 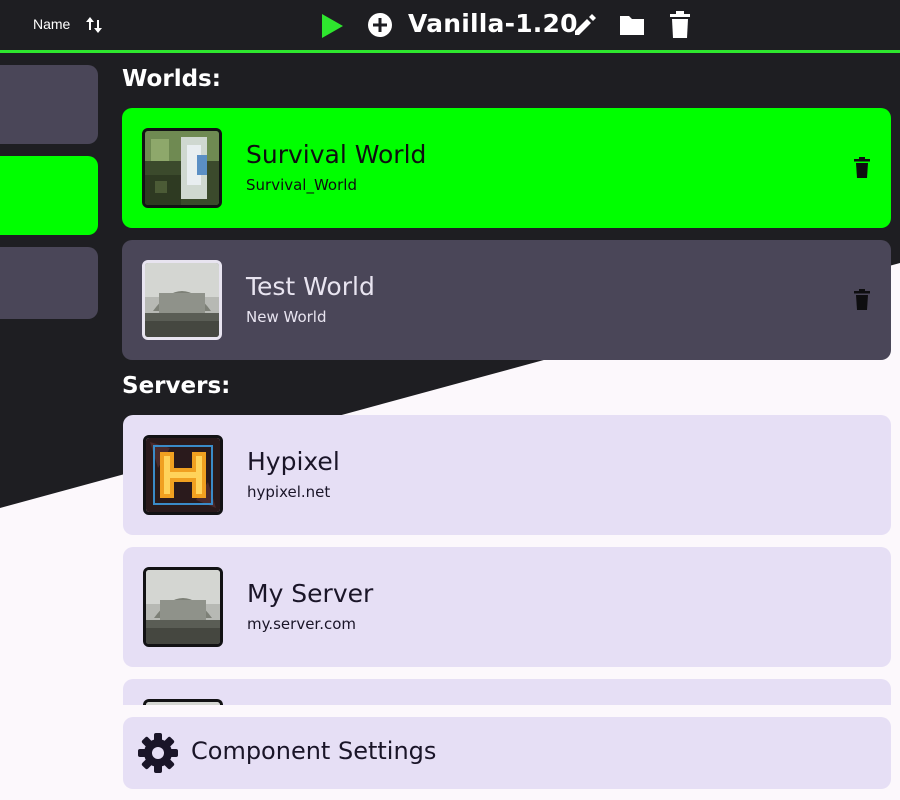 I want to click on hypixel-logo-icon, so click(x=183, y=475).